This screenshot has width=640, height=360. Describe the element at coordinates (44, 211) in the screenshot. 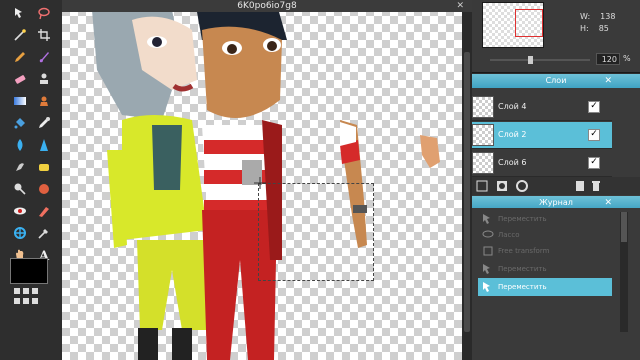

I see `color-replace-icon` at that location.